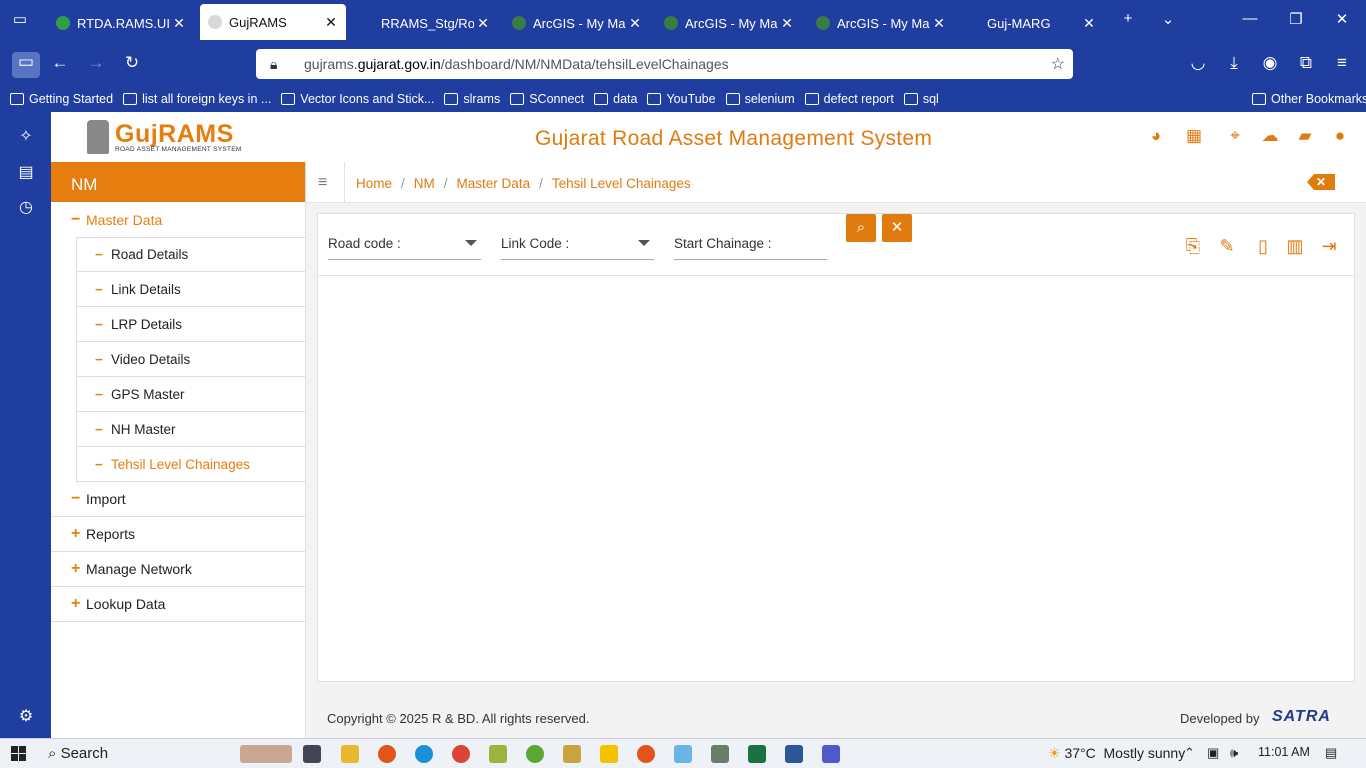 The image size is (1366, 768). Describe the element at coordinates (190, 394) in the screenshot. I see `nav-subitem: − GPS Master` at that location.